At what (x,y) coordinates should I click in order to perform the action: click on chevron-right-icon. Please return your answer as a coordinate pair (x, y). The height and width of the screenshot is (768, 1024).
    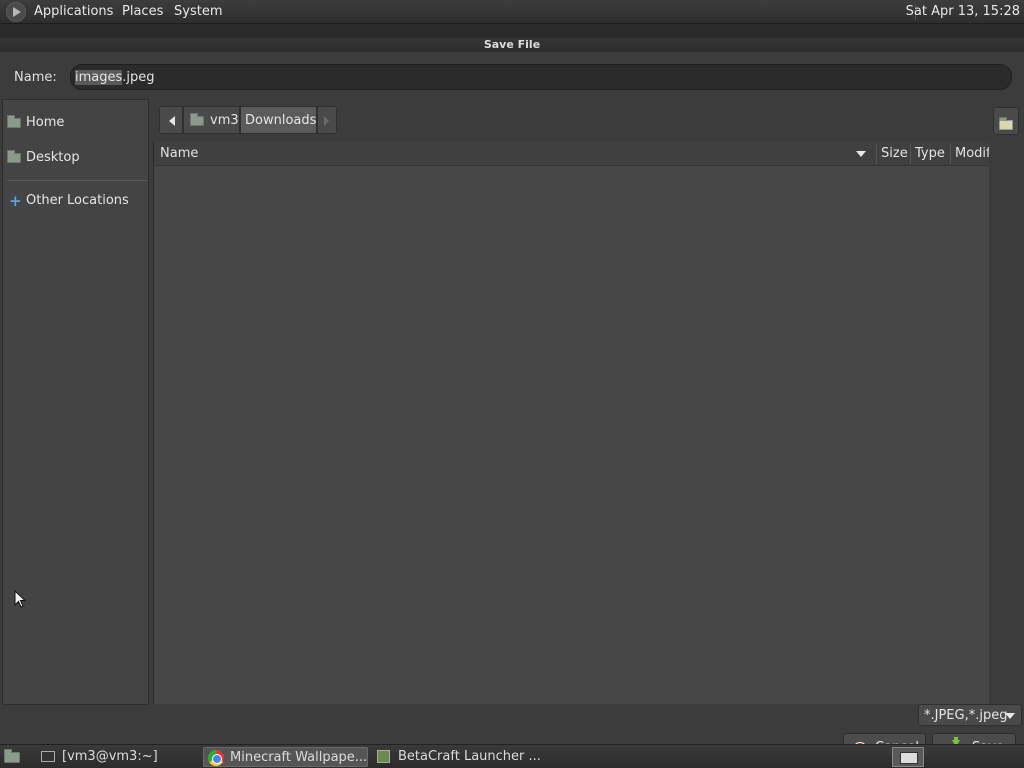
    Looking at the image, I should click on (326, 121).